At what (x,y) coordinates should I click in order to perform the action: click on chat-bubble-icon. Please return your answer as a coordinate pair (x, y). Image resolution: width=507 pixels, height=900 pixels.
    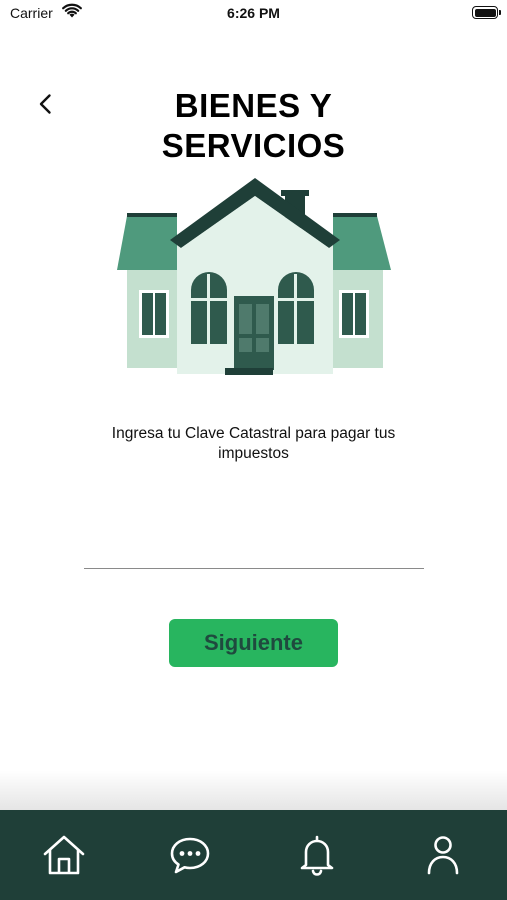
    Looking at the image, I should click on (190, 855).